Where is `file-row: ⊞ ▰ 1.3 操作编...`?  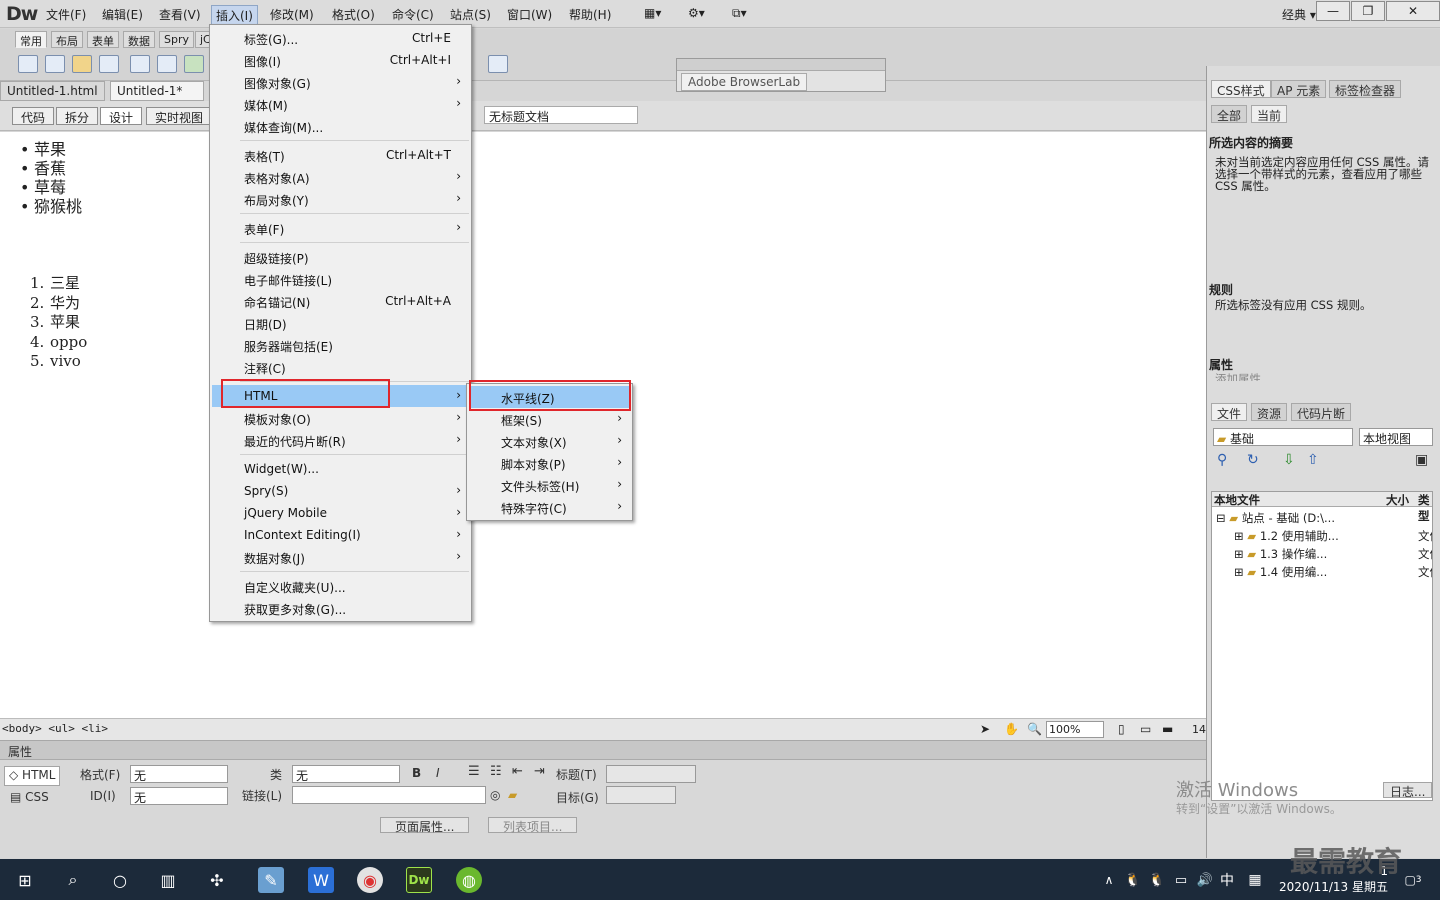 file-row: ⊞ ▰ 1.3 操作编... is located at coordinates (1280, 554).